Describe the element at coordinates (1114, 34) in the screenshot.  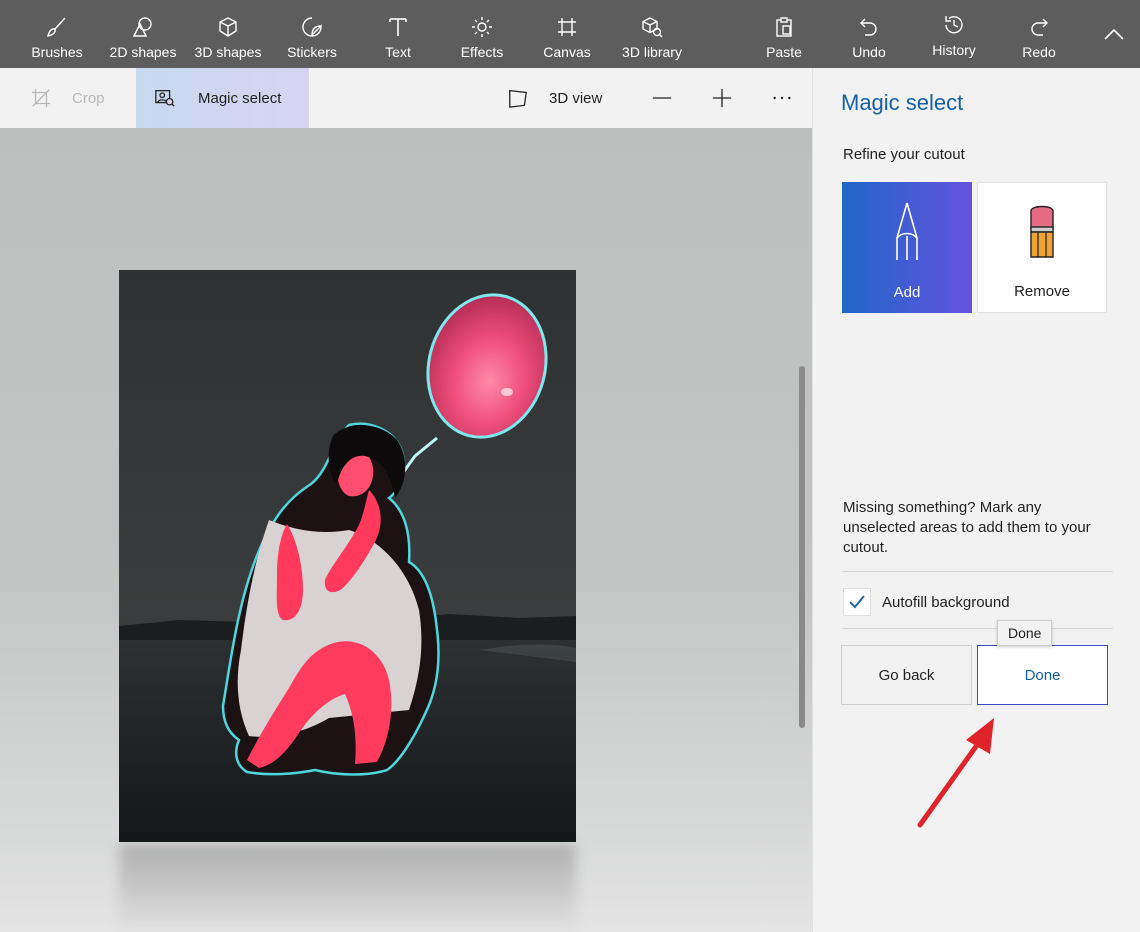
I see `chevron-up-icon` at that location.